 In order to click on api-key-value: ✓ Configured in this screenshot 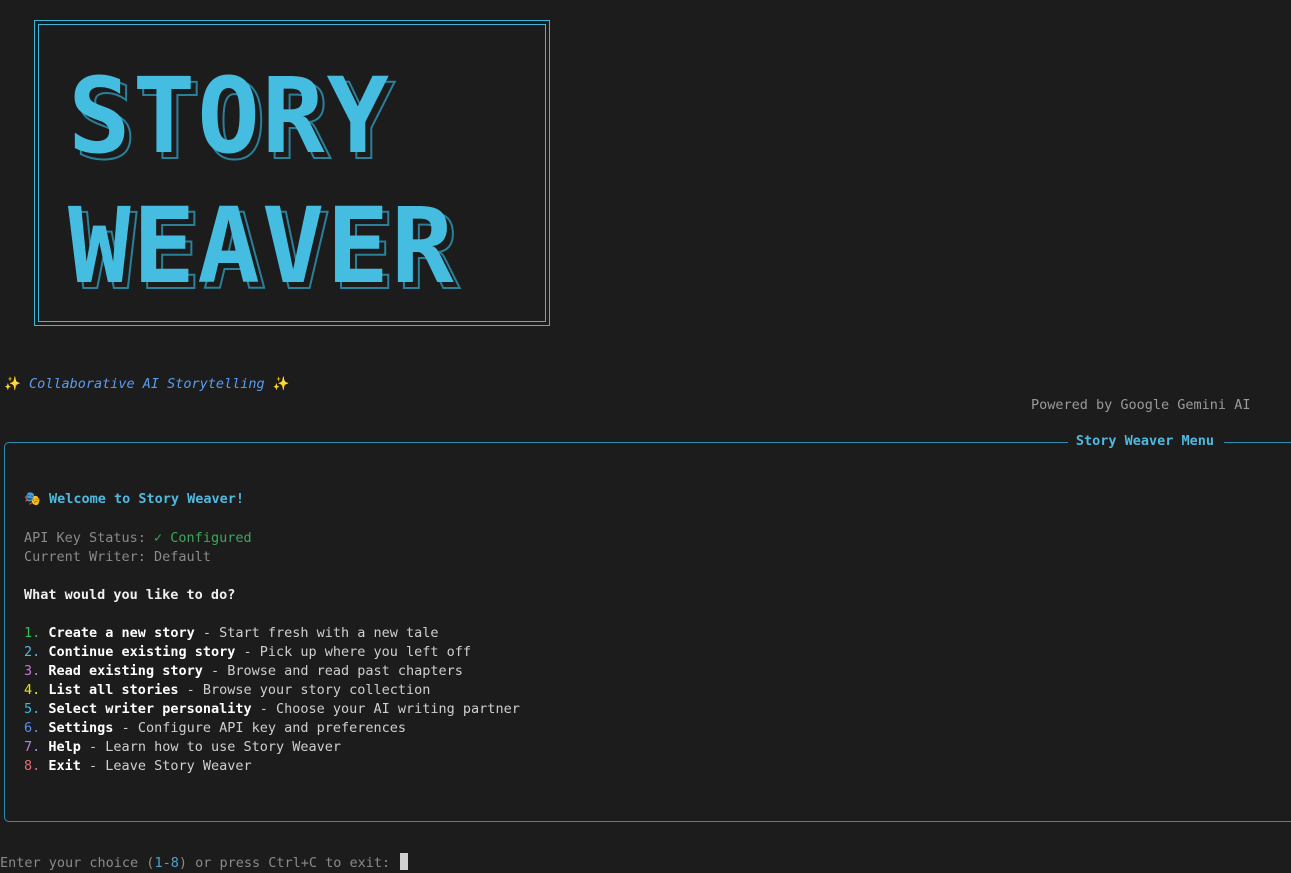, I will do `click(203, 538)`.